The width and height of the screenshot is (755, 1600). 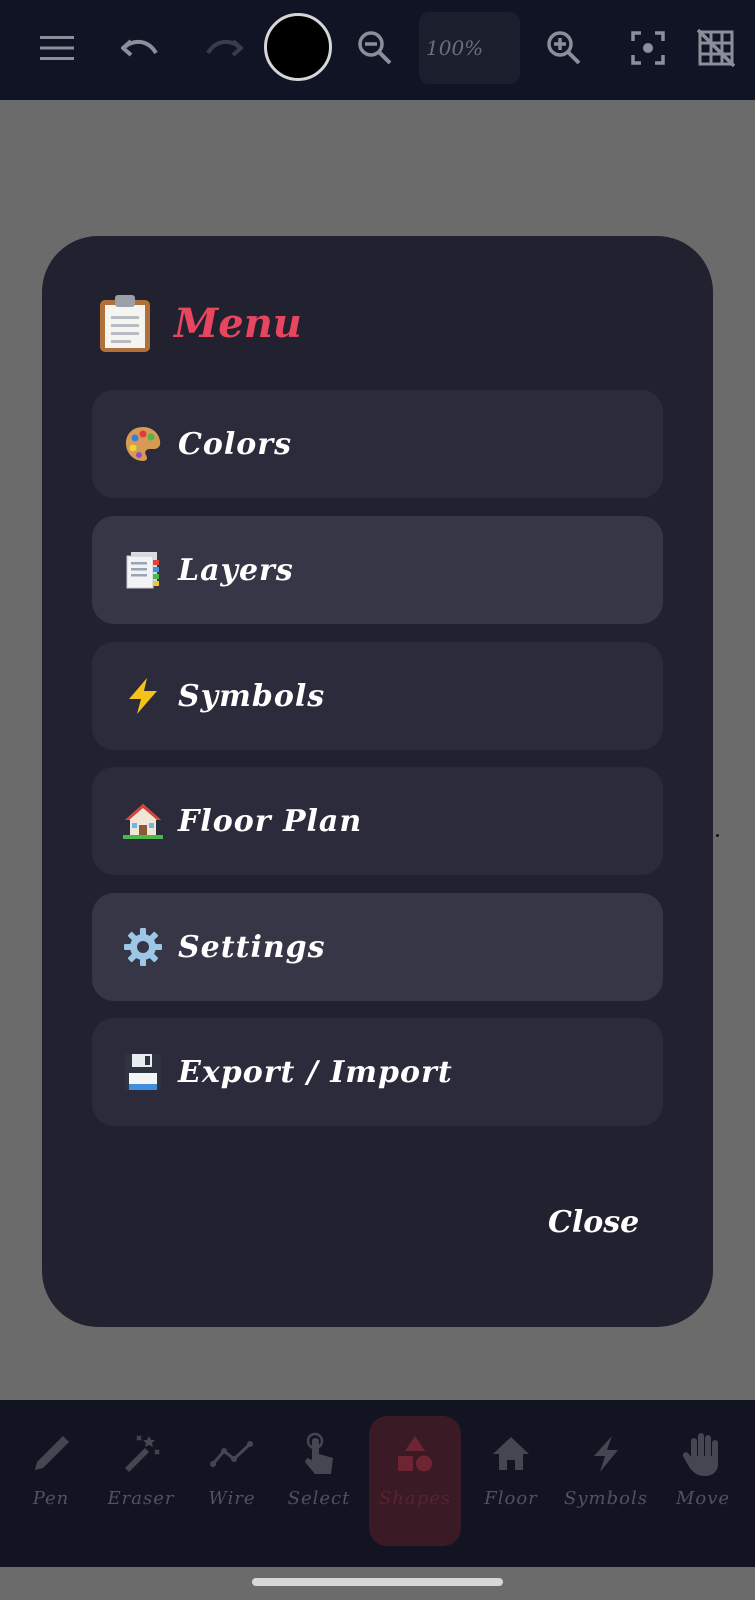 What do you see at coordinates (511, 1454) in the screenshot?
I see `home-icon` at bounding box center [511, 1454].